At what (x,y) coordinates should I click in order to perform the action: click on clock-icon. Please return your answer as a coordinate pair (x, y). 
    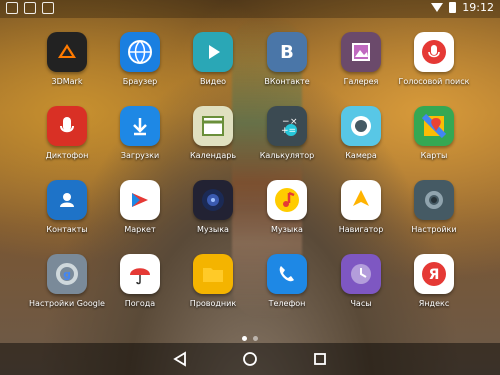
    Looking at the image, I should click on (361, 274).